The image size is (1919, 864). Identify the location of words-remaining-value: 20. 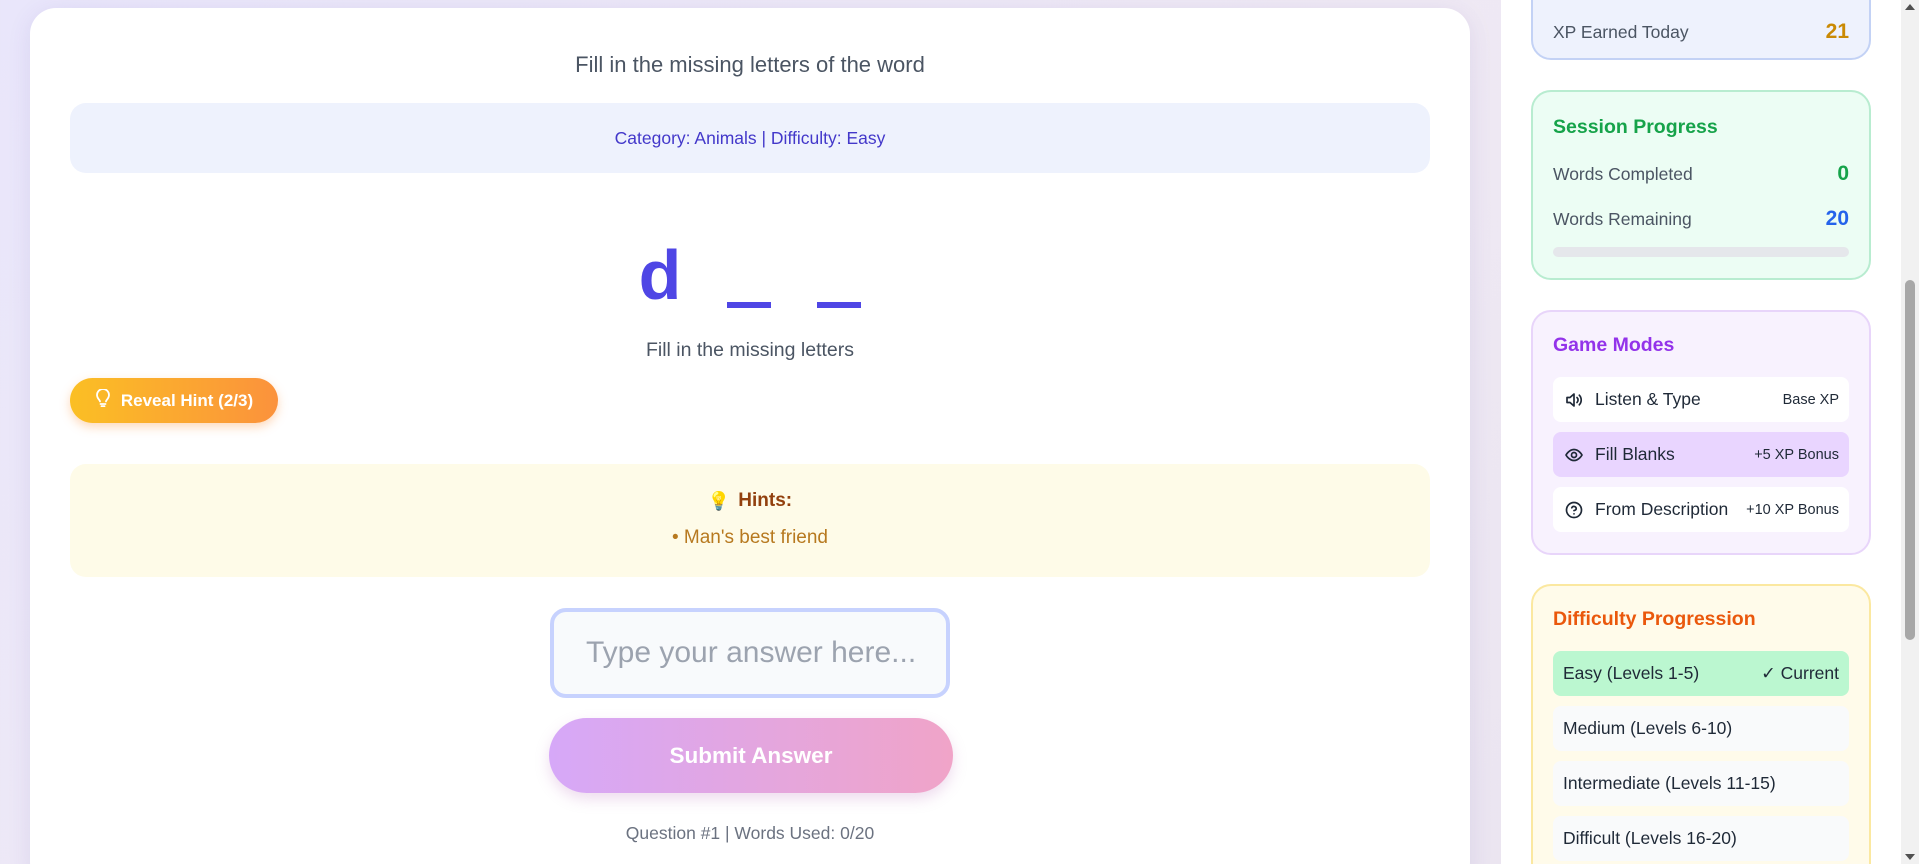
(1837, 218).